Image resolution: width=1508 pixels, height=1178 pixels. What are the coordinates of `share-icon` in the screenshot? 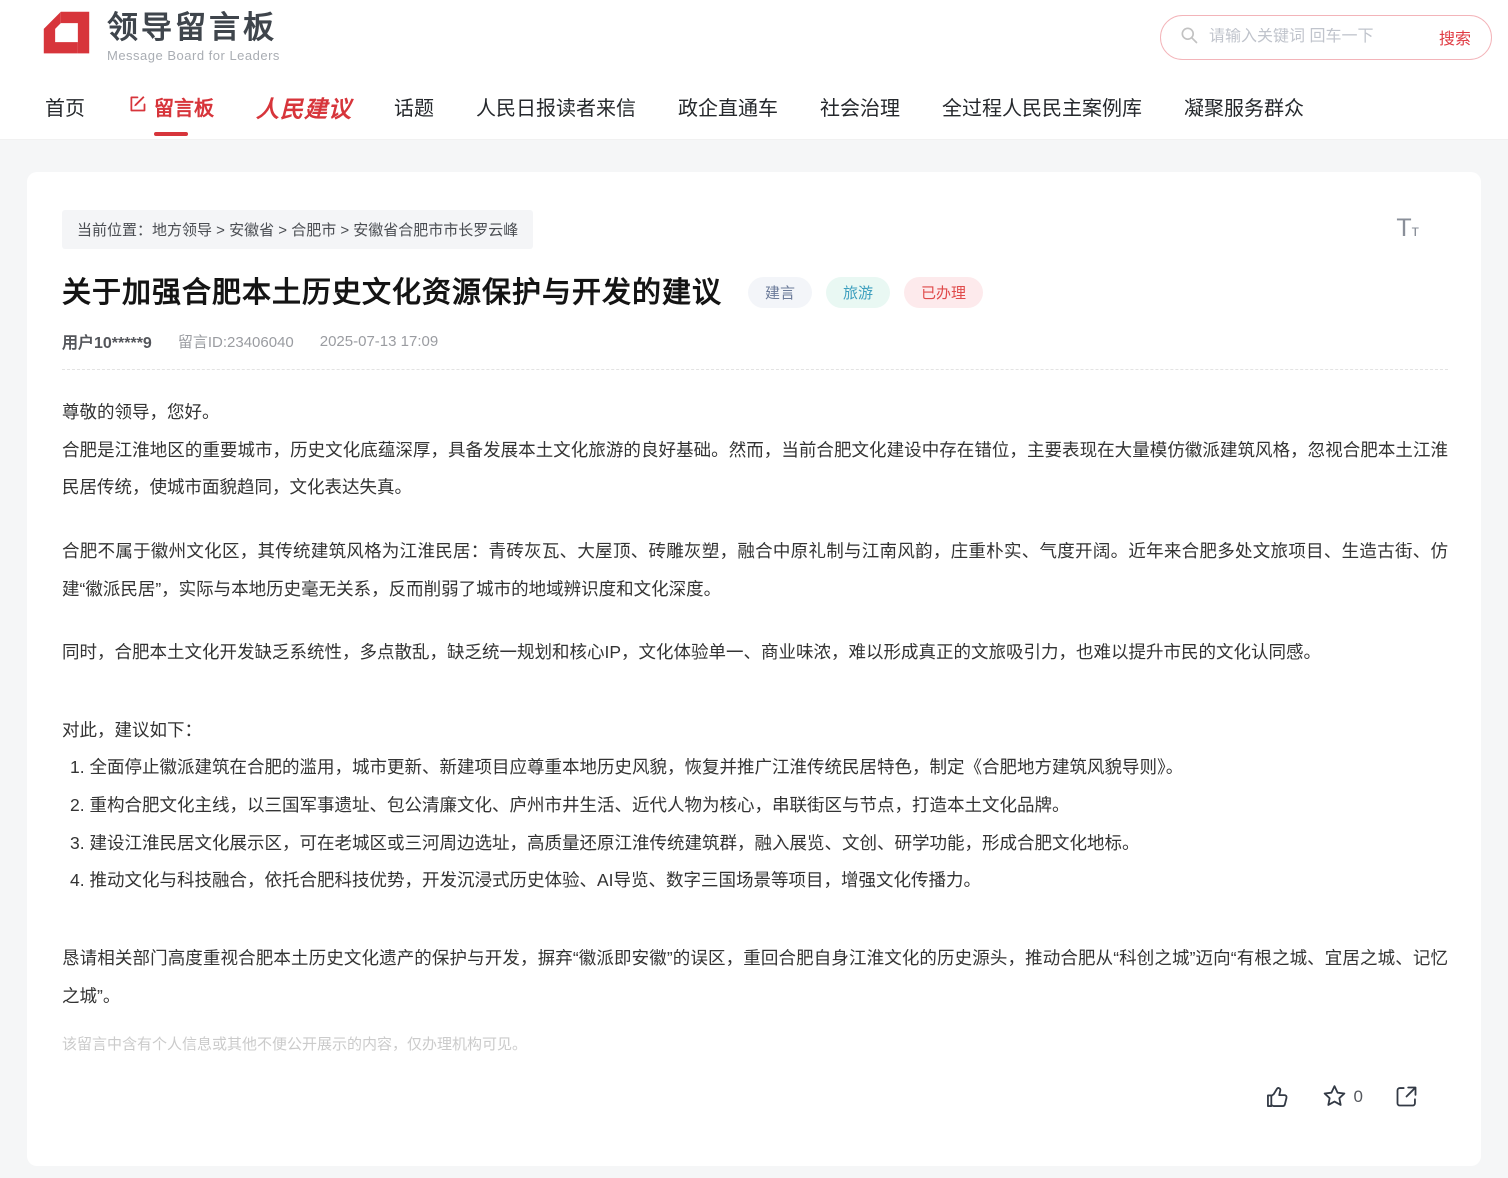 It's located at (1406, 1096).